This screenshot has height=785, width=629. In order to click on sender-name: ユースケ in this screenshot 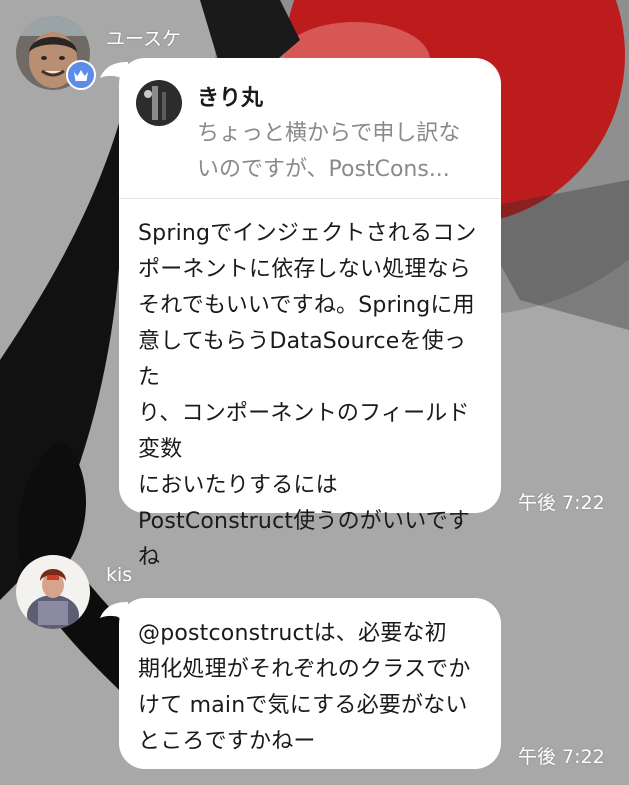, I will do `click(144, 39)`.